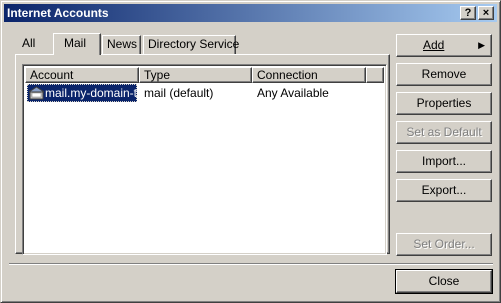  Describe the element at coordinates (251, 264) in the screenshot. I see `separator` at that location.